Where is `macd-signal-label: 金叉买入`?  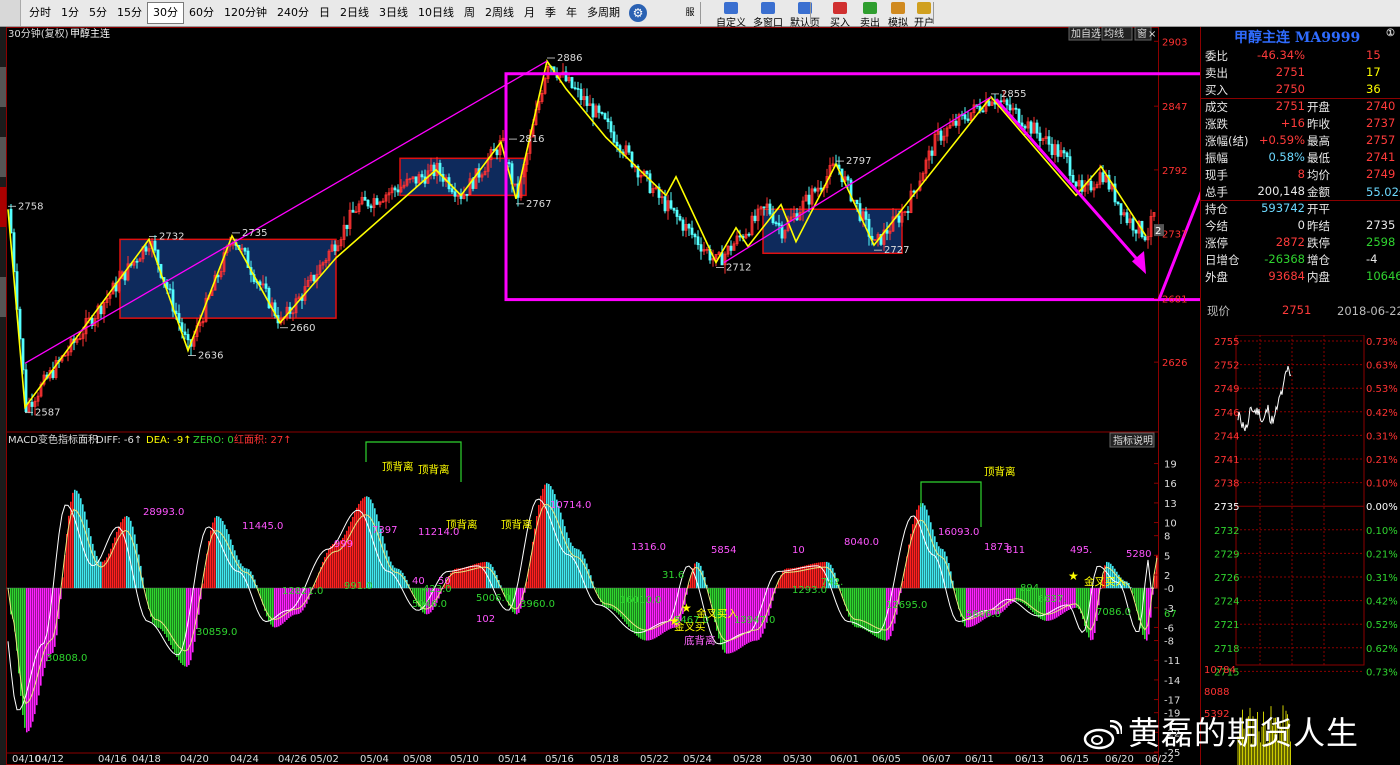 macd-signal-label: 金叉买入 is located at coordinates (1105, 581).